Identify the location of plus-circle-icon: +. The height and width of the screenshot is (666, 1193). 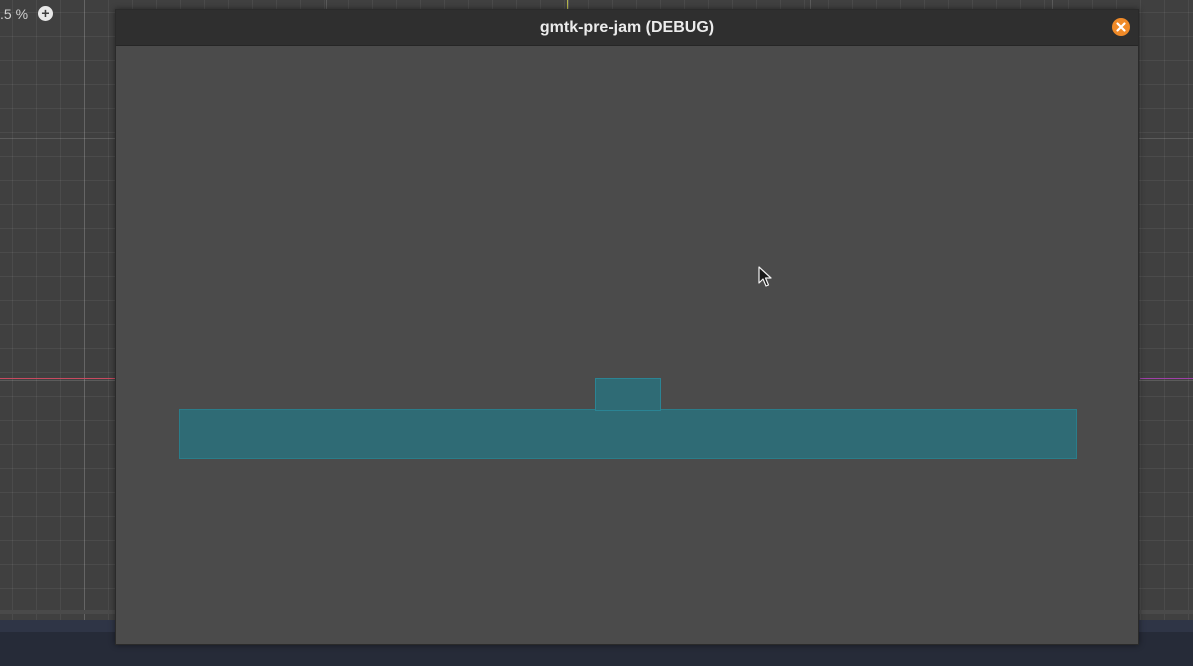
(45, 13).